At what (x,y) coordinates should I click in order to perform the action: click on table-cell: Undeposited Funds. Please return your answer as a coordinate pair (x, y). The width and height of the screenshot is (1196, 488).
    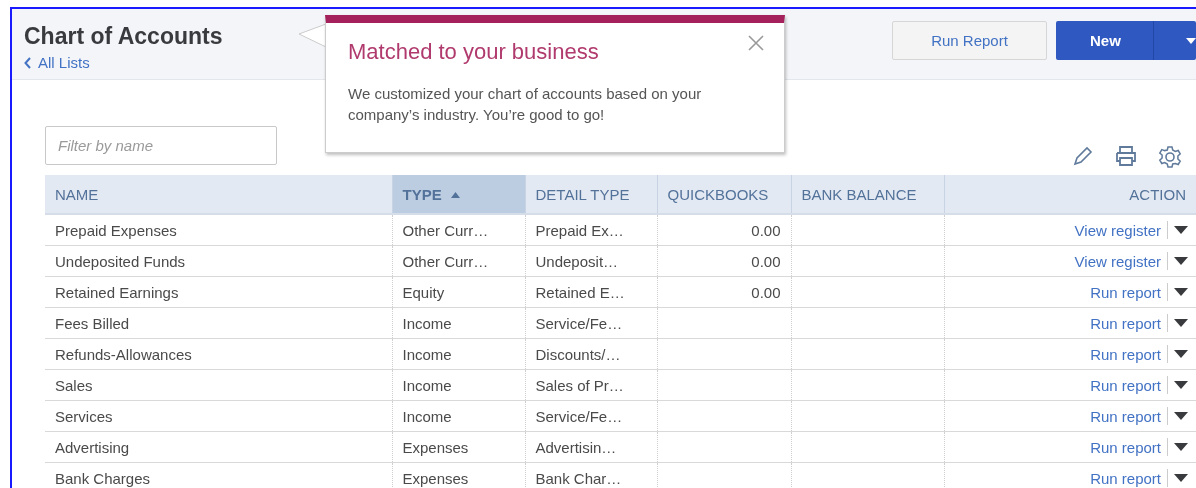
    Looking at the image, I should click on (120, 261).